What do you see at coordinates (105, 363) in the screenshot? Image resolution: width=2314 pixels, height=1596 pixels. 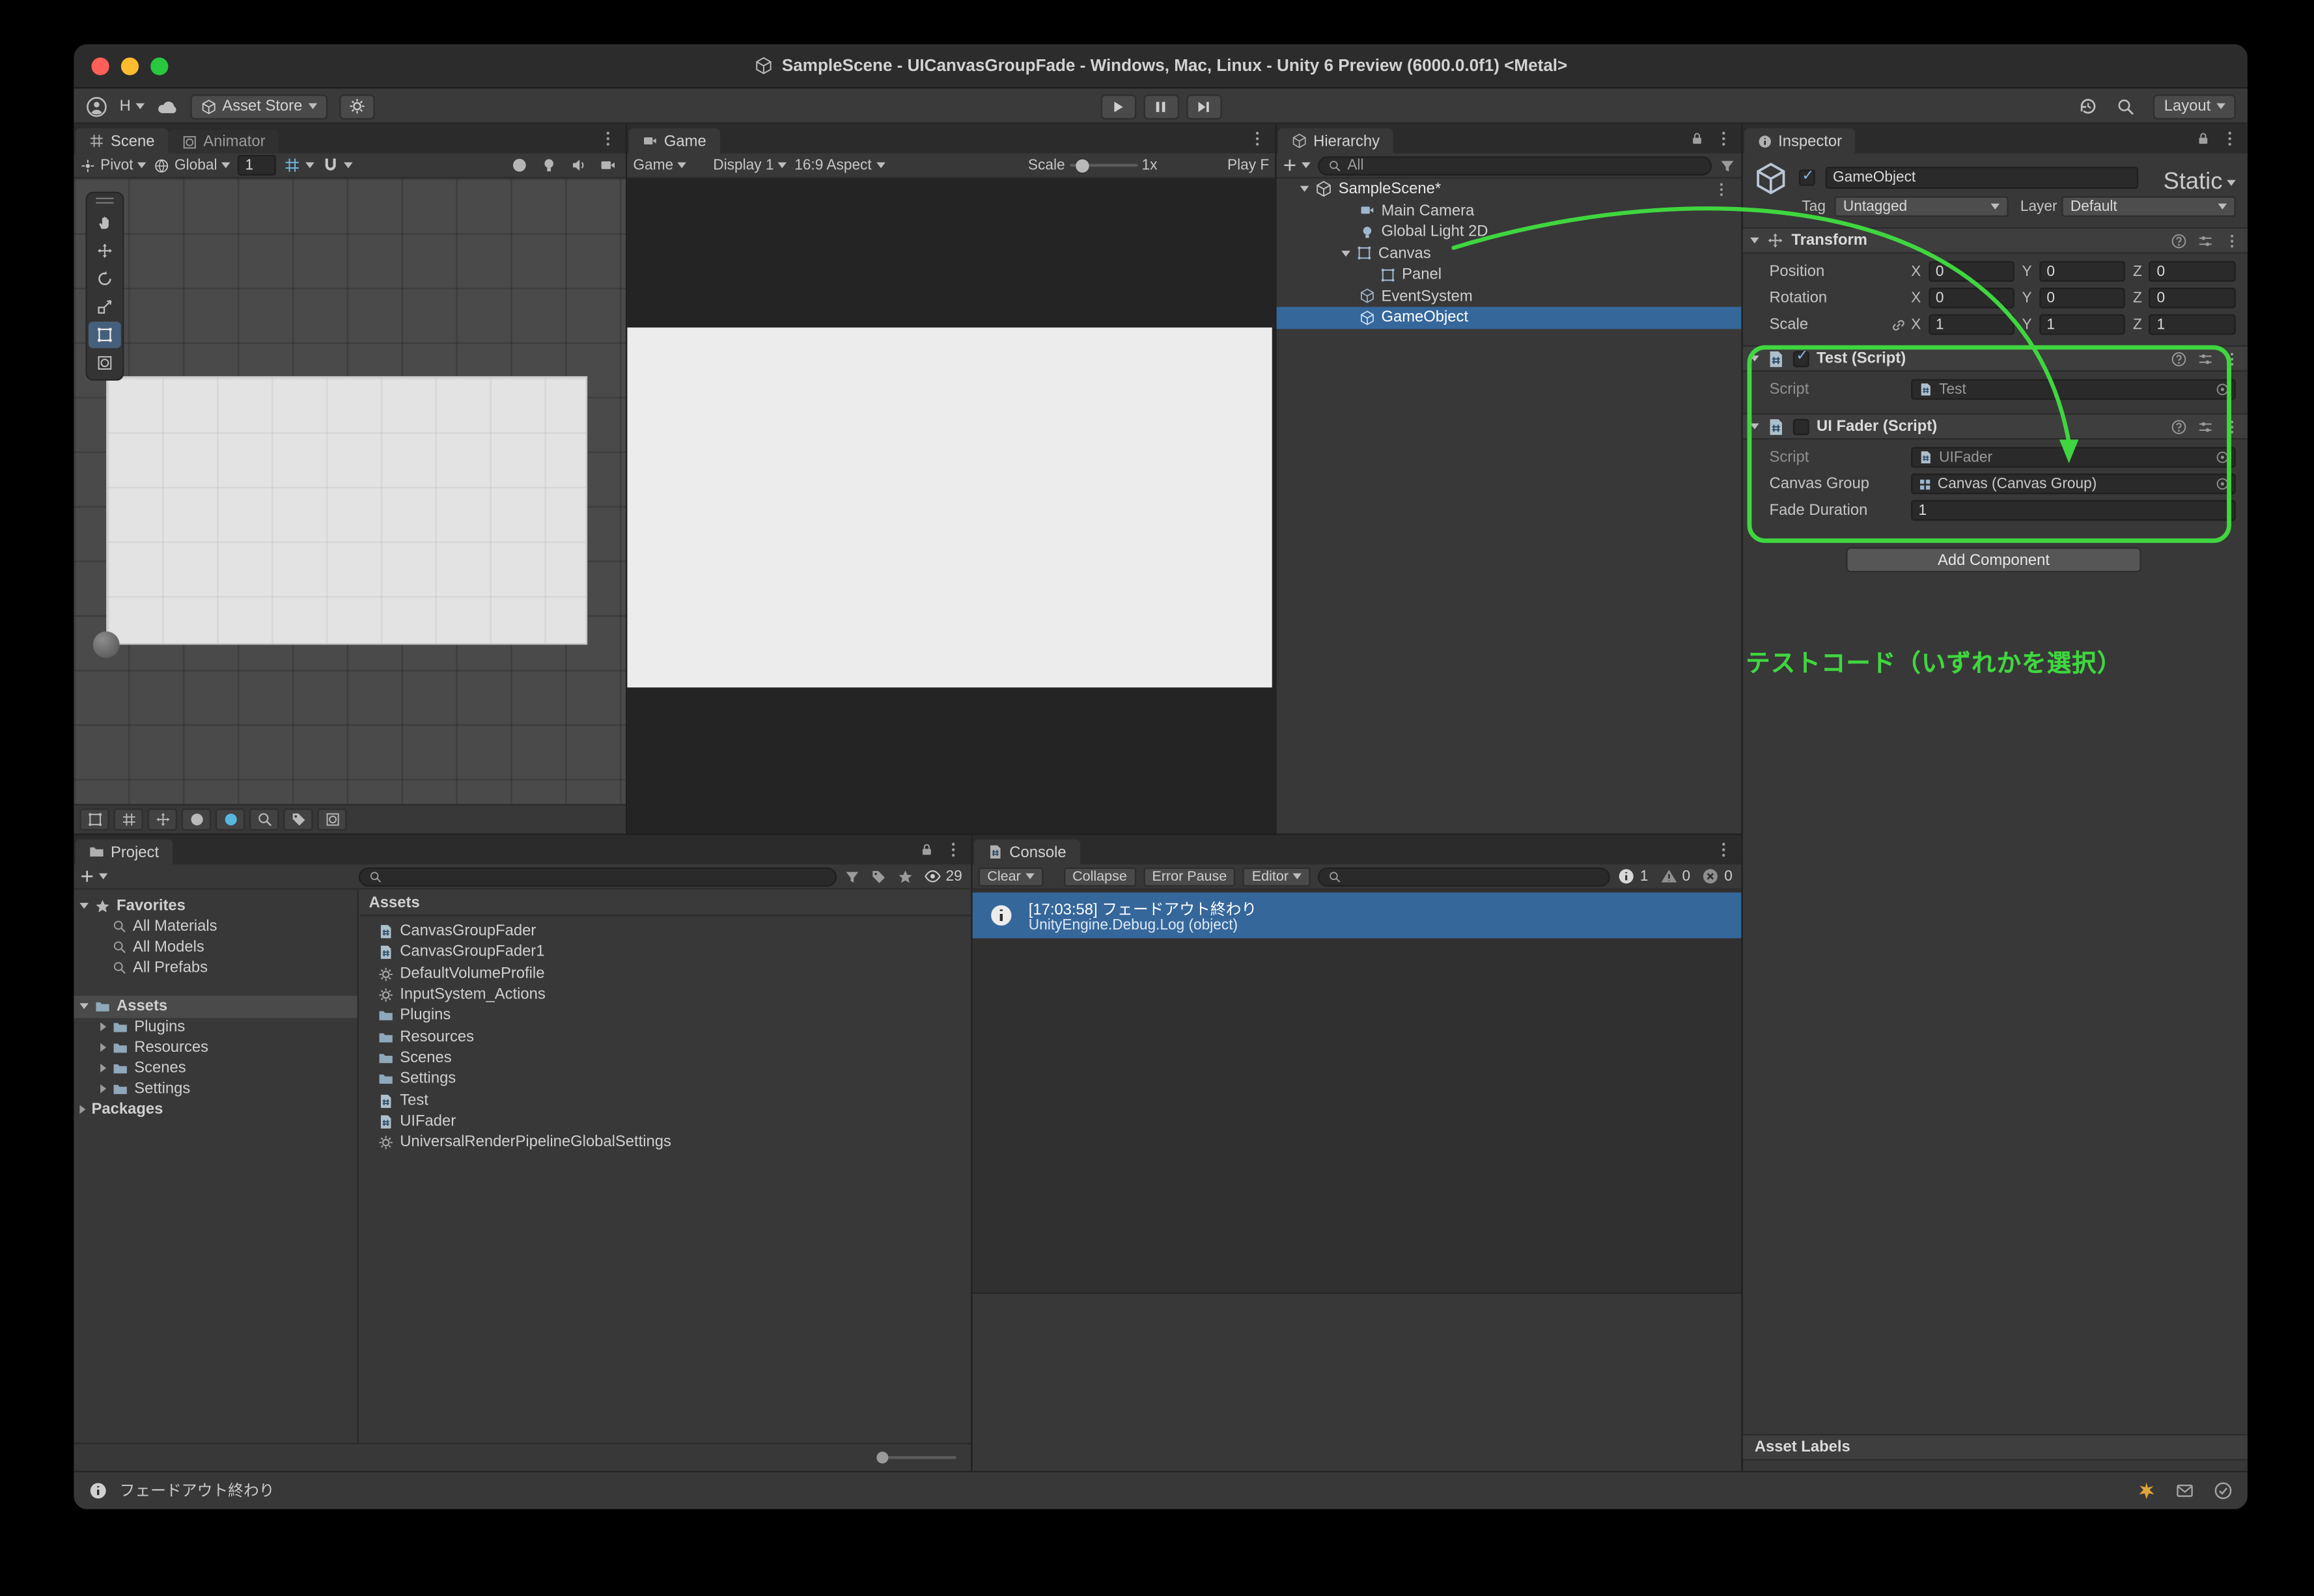 I see `transform-tool-button` at bounding box center [105, 363].